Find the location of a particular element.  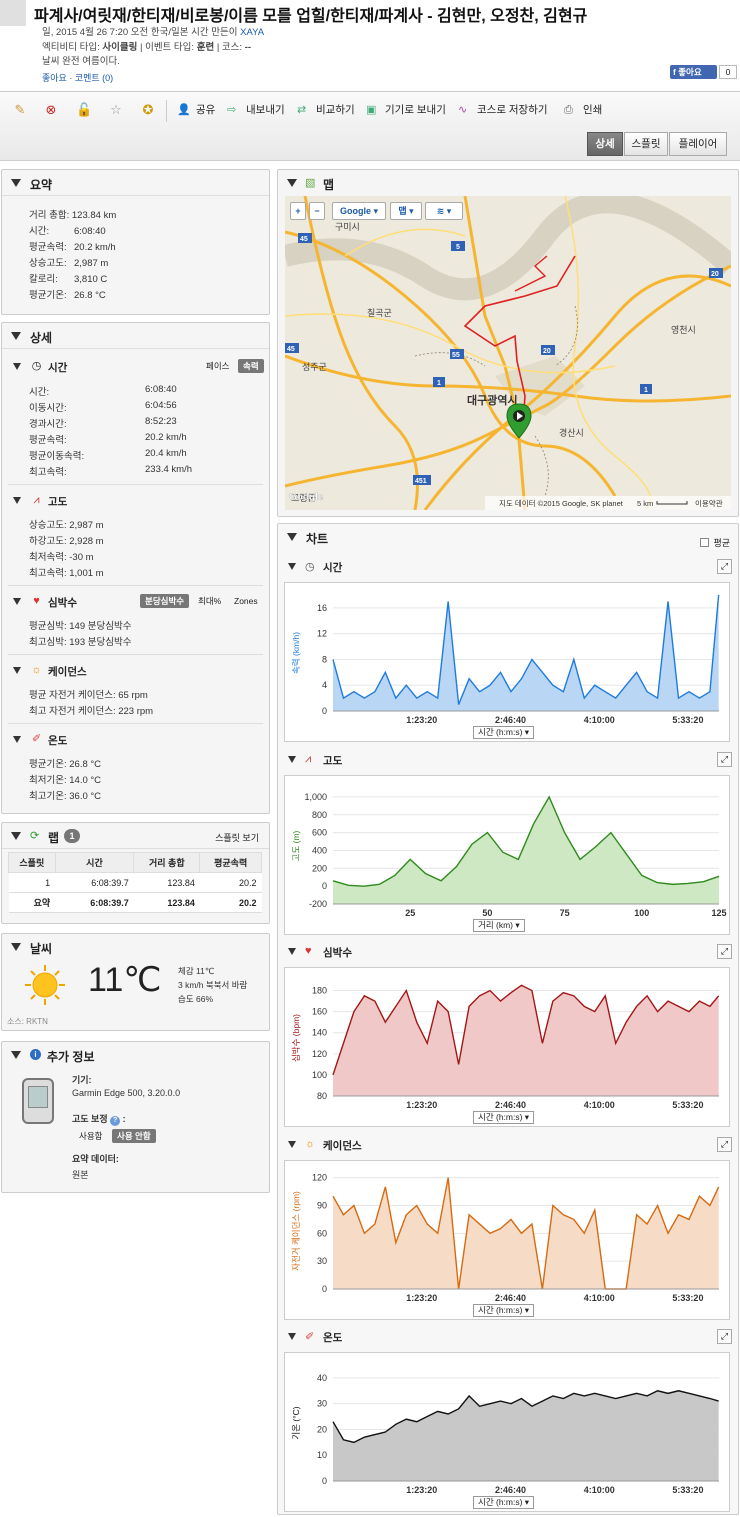

elevation-correction-off: 사용 안함 is located at coordinates (134, 1136).